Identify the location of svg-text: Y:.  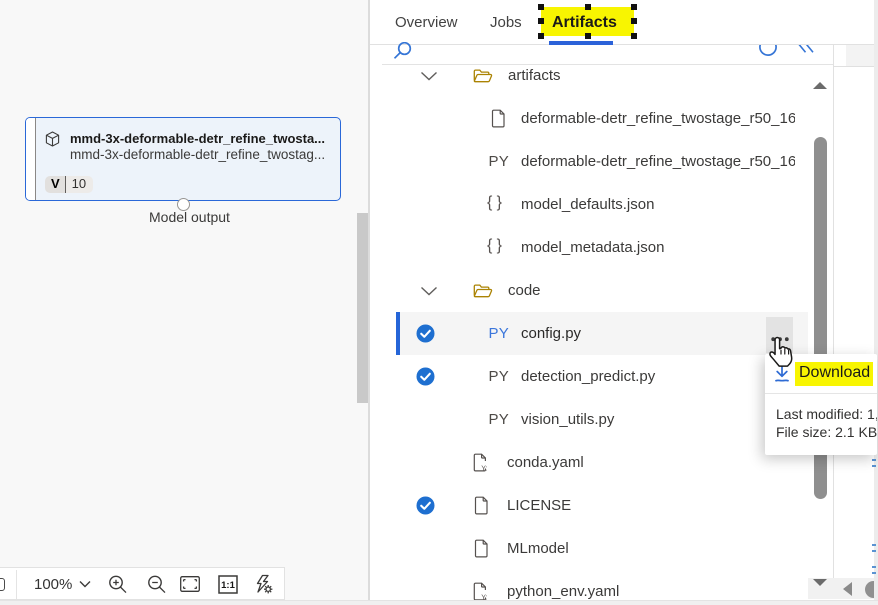
(484, 468).